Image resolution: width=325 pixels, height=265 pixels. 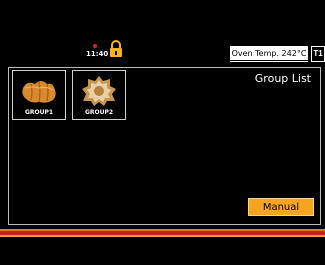 I want to click on recording-indicator-icon, so click(x=95, y=46).